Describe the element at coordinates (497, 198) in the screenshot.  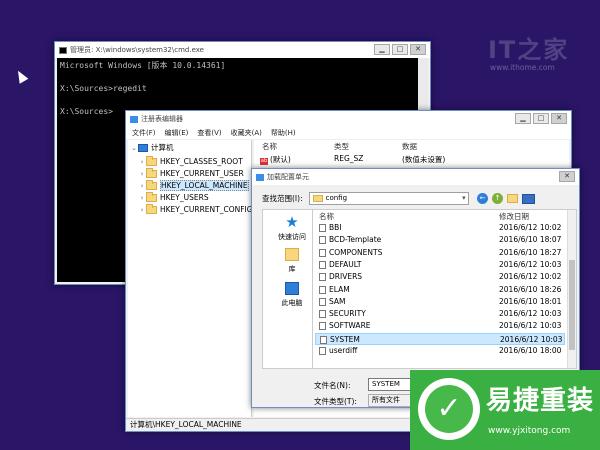
I see `up-folder-icon: ↑` at that location.